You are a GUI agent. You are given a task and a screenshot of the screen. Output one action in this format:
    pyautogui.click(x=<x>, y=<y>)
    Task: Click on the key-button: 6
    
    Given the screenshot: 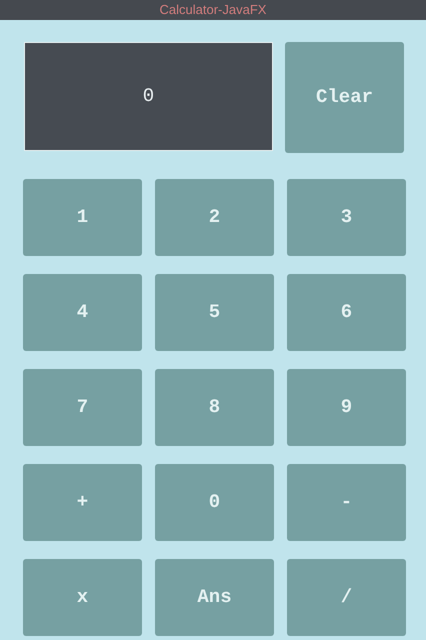 What is the action you would take?
    pyautogui.click(x=346, y=312)
    